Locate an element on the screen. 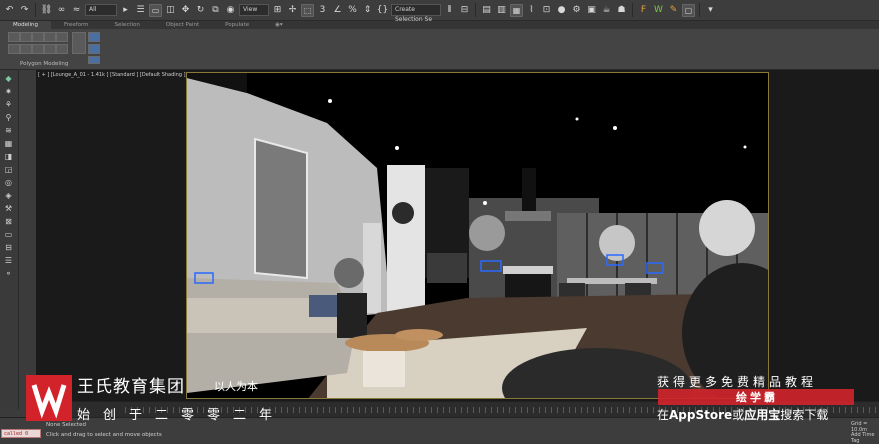 Image resolution: width=879 pixels, height=444 pixels. render-icon: ☰ is located at coordinates (8, 260).